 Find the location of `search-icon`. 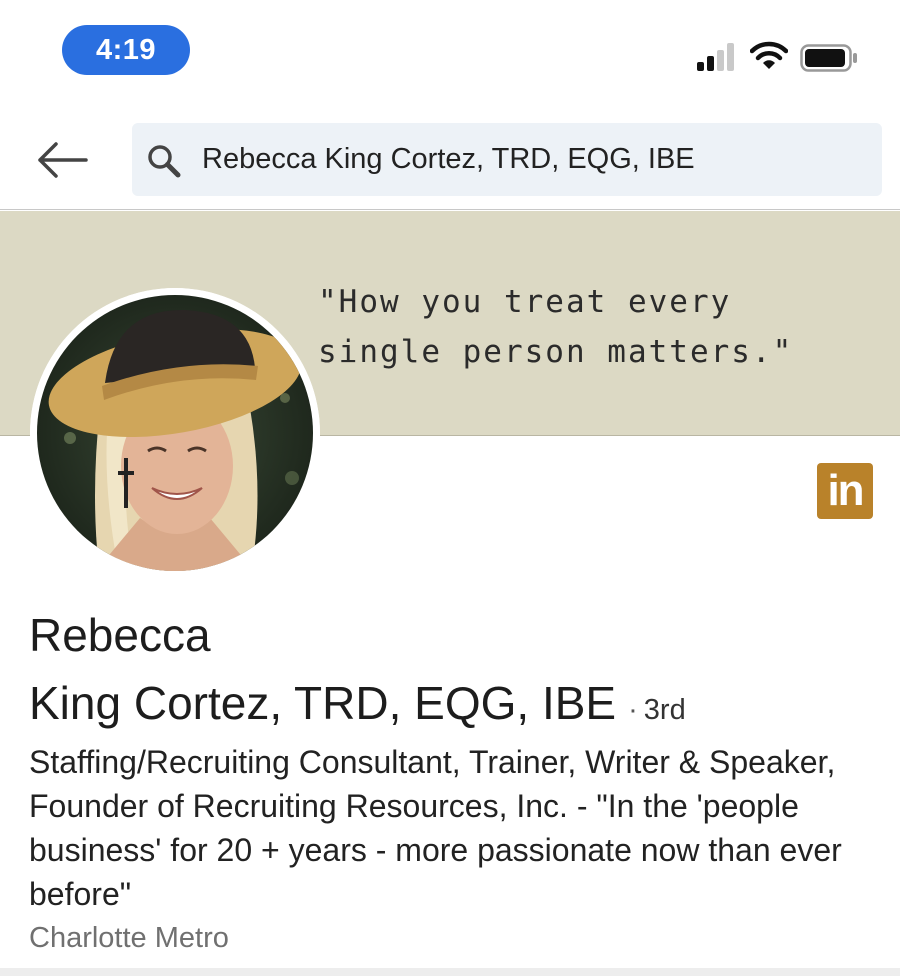

search-icon is located at coordinates (164, 161).